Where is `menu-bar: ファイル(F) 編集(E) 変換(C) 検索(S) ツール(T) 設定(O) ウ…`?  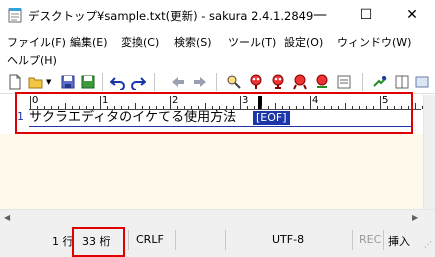
menu-bar: ファイル(F) 編集(E) 変換(C) 検索(S) ツール(T) 設定(O) ウ… is located at coordinates (217, 41).